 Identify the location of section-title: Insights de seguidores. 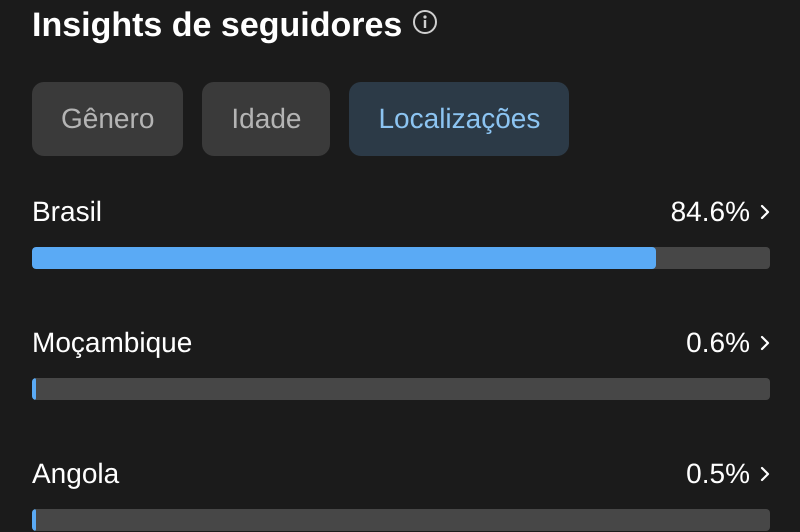
(217, 25).